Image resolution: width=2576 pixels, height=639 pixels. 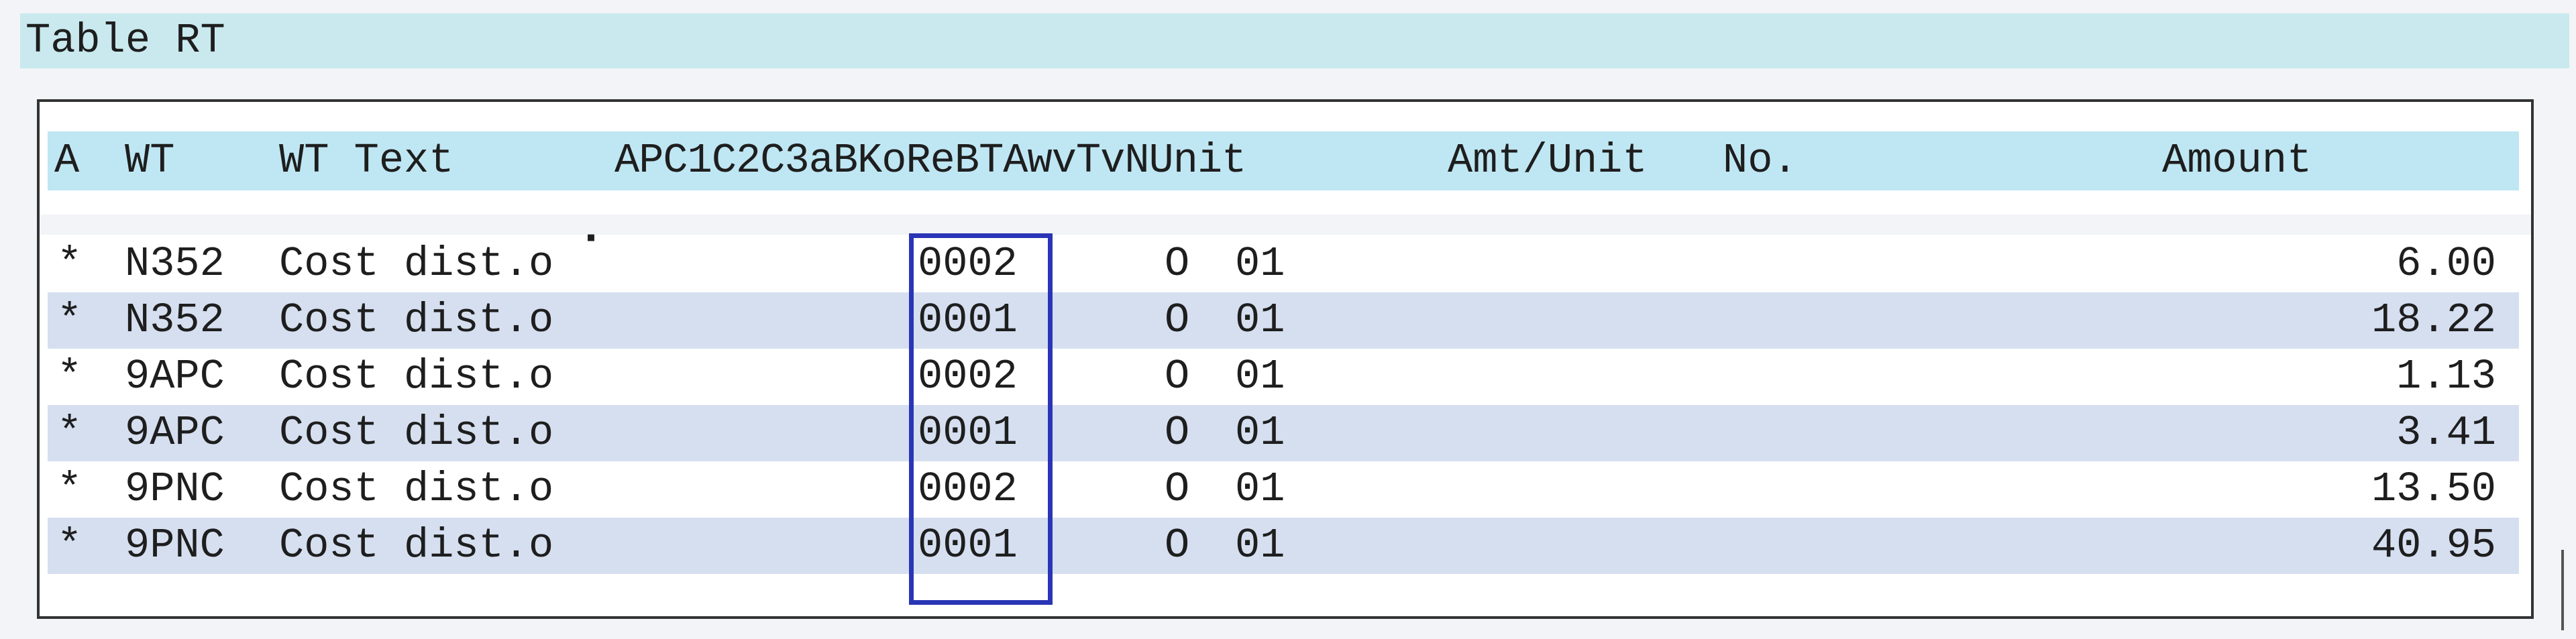 I want to click on table-row: * N352 Cost dist.o 0002 O 01 6.00, so click(x=1283, y=264).